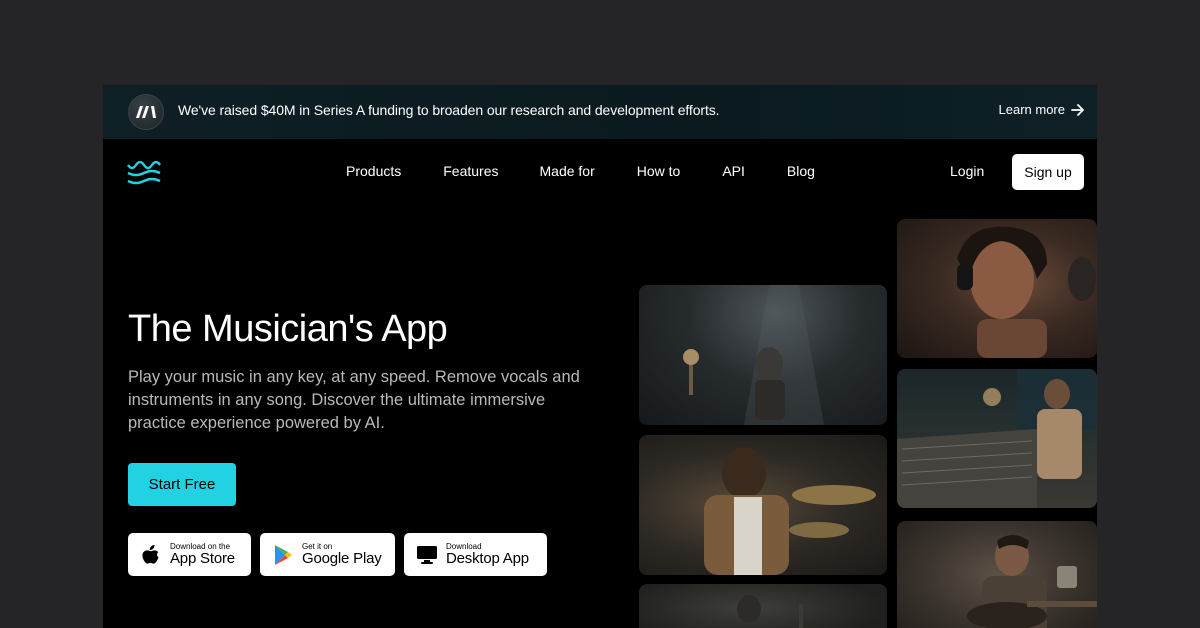 The image size is (1200, 628). I want to click on login-link: Login, so click(967, 171).